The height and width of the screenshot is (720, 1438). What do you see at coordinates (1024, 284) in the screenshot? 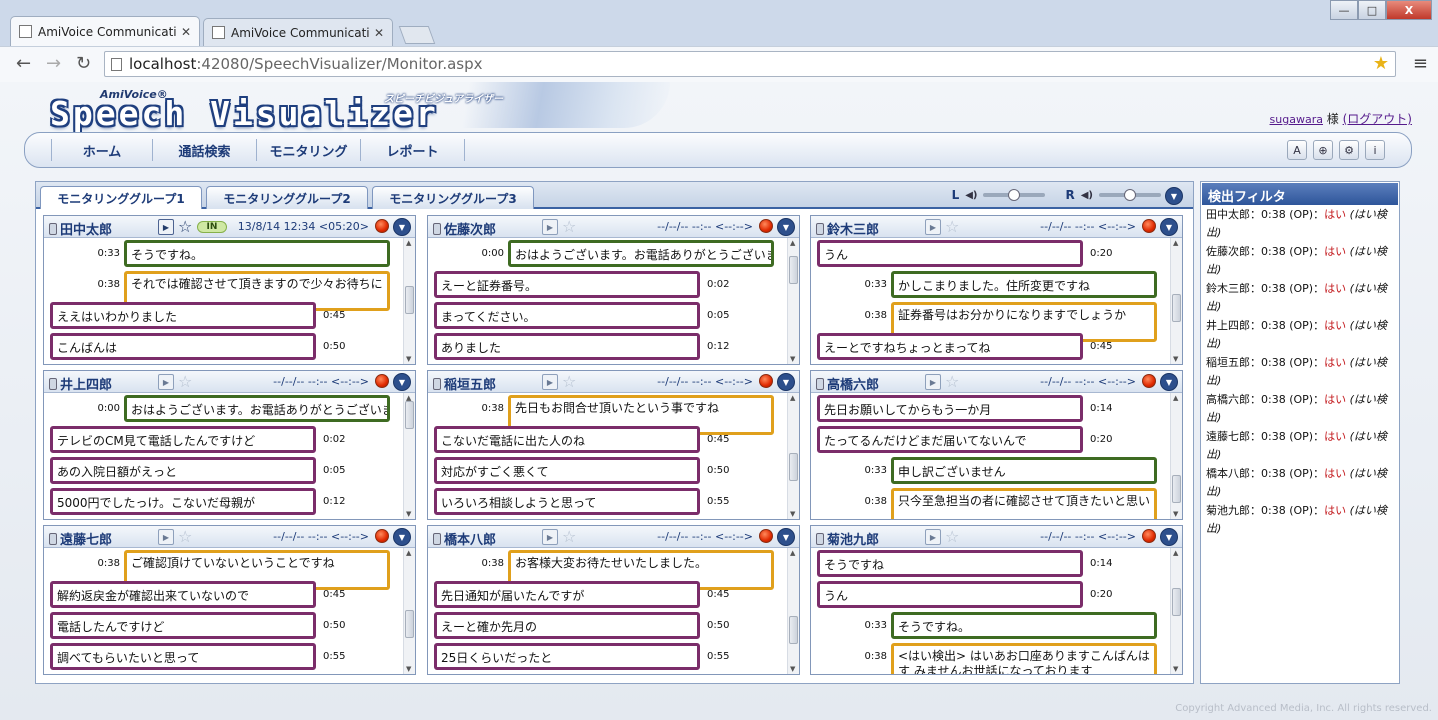
I see `operator-utterance: かしこまりました。住所変更ですね` at bounding box center [1024, 284].